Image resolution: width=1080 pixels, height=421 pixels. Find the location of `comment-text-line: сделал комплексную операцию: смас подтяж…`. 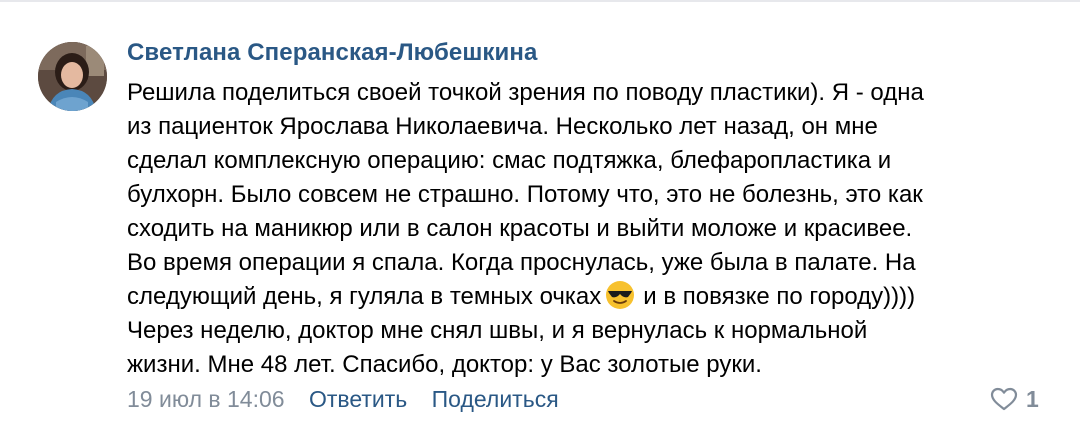

comment-text-line: сделал комплексную операцию: смас подтяж… is located at coordinates (509, 160).